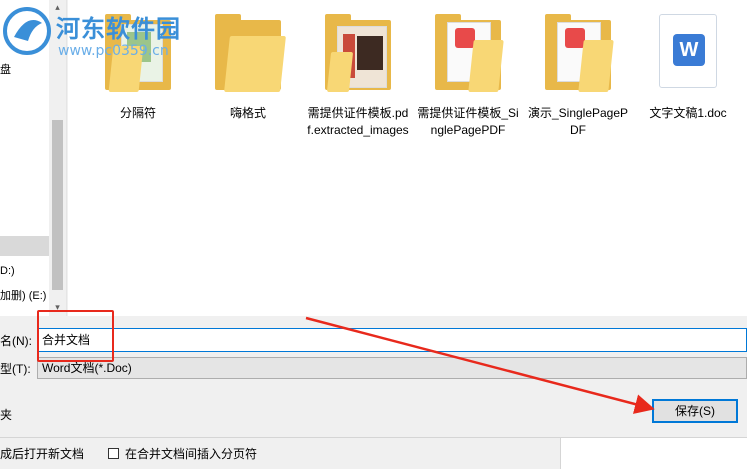 The height and width of the screenshot is (469, 747). What do you see at coordinates (25, 246) in the screenshot?
I see `nav-item-selected` at bounding box center [25, 246].